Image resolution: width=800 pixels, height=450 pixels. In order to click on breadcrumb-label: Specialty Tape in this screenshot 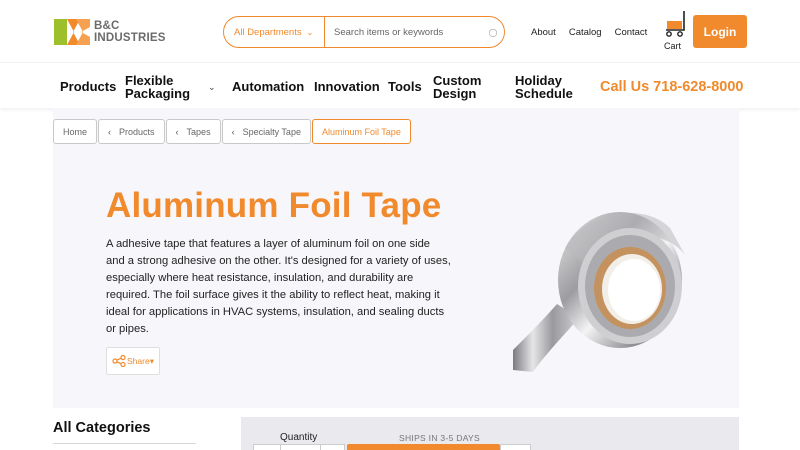, I will do `click(271, 131)`.